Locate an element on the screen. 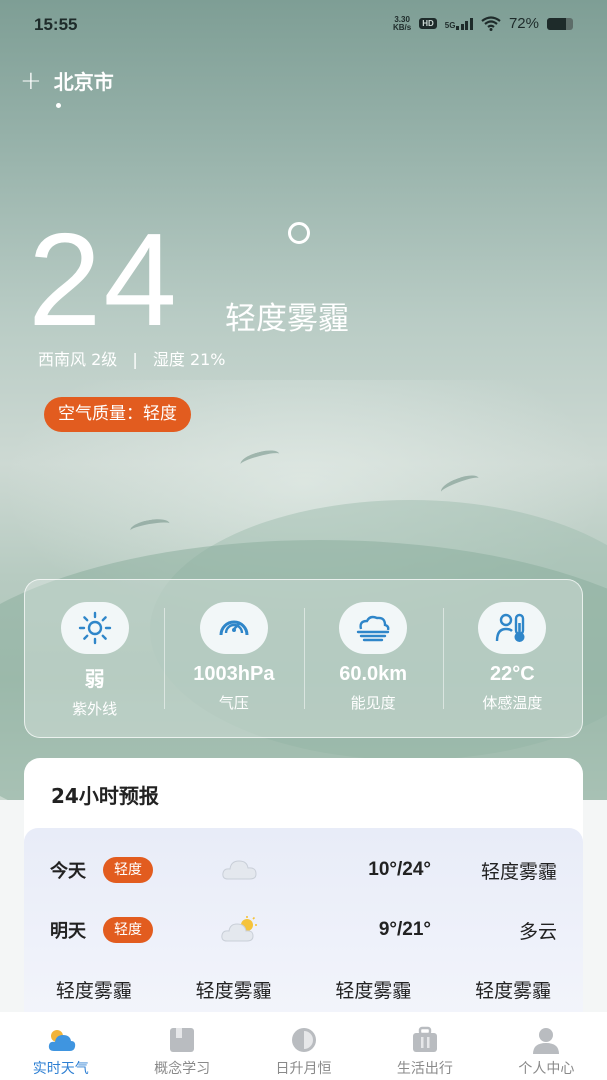  tab-sun-moon: 日升月恒 is located at coordinates (303, 1046).